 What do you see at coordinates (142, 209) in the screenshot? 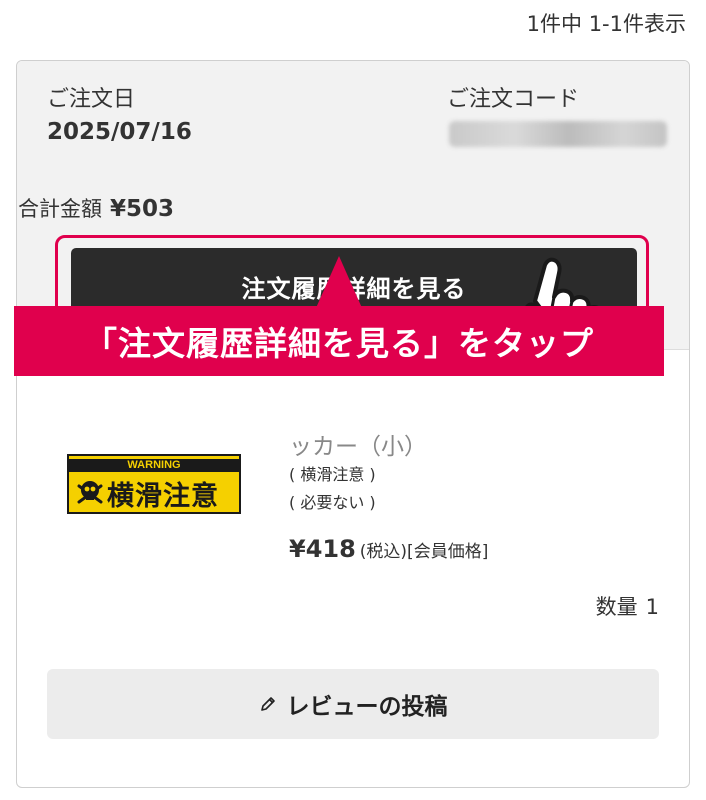
I see `order-total-value: ¥503` at bounding box center [142, 209].